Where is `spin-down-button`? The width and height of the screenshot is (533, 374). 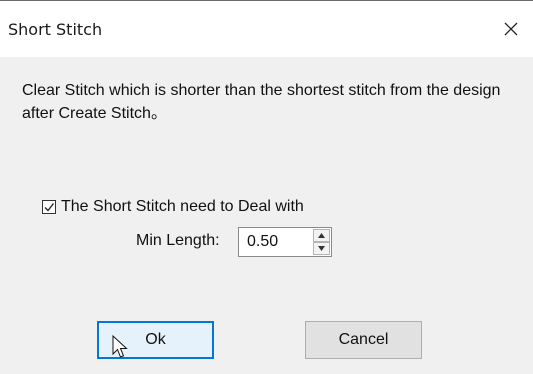
spin-down-button is located at coordinates (321, 248).